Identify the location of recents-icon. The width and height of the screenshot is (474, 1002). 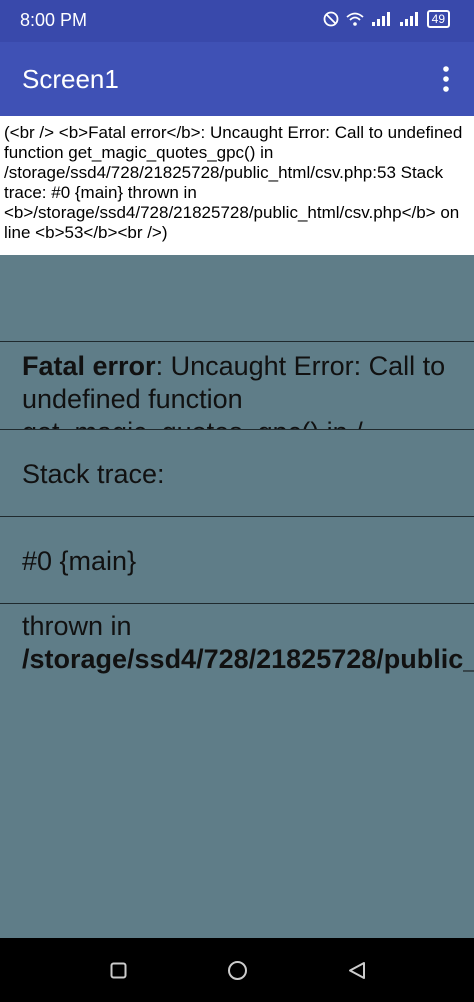
(118, 970).